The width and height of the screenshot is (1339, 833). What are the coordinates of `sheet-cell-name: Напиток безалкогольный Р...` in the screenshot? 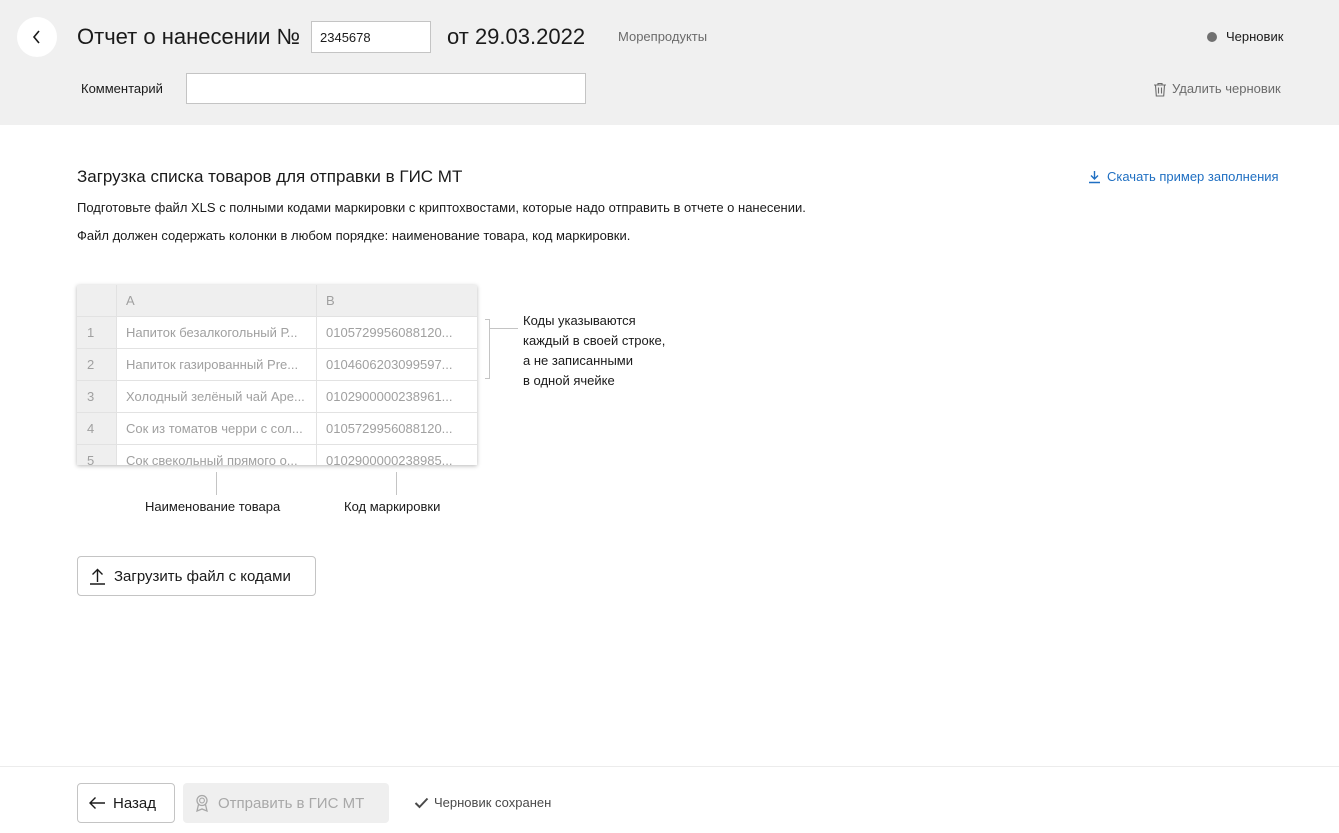 It's located at (217, 332).